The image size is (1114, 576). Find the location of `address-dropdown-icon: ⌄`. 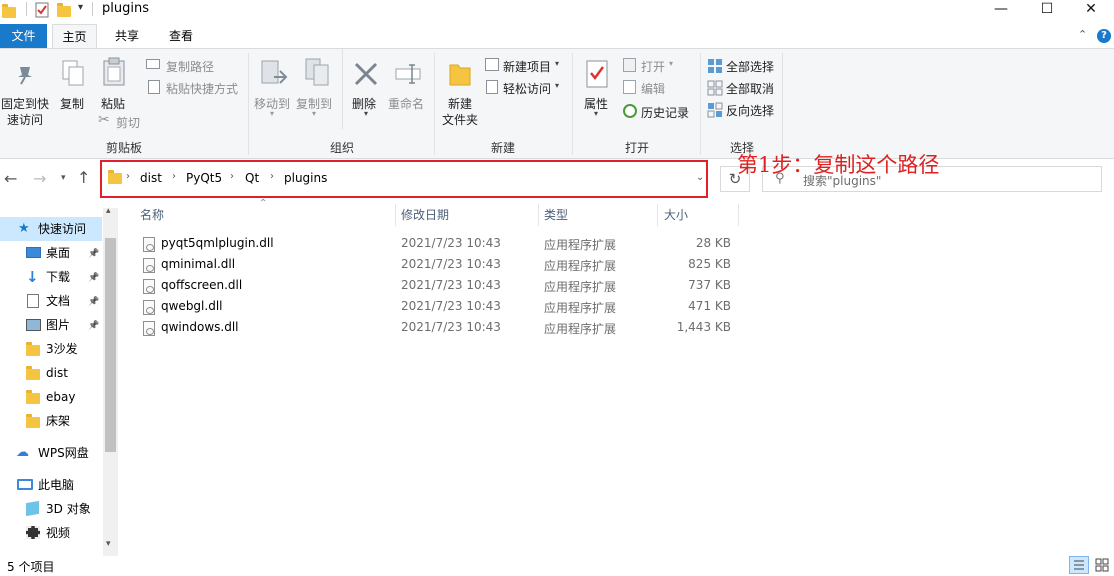

address-dropdown-icon: ⌄ is located at coordinates (700, 177).